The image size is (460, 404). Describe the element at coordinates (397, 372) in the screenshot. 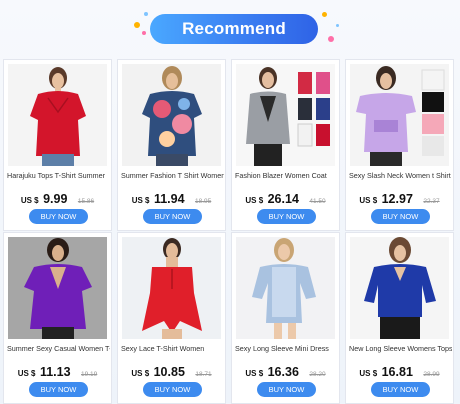

I see `current-price: 16.81` at that location.